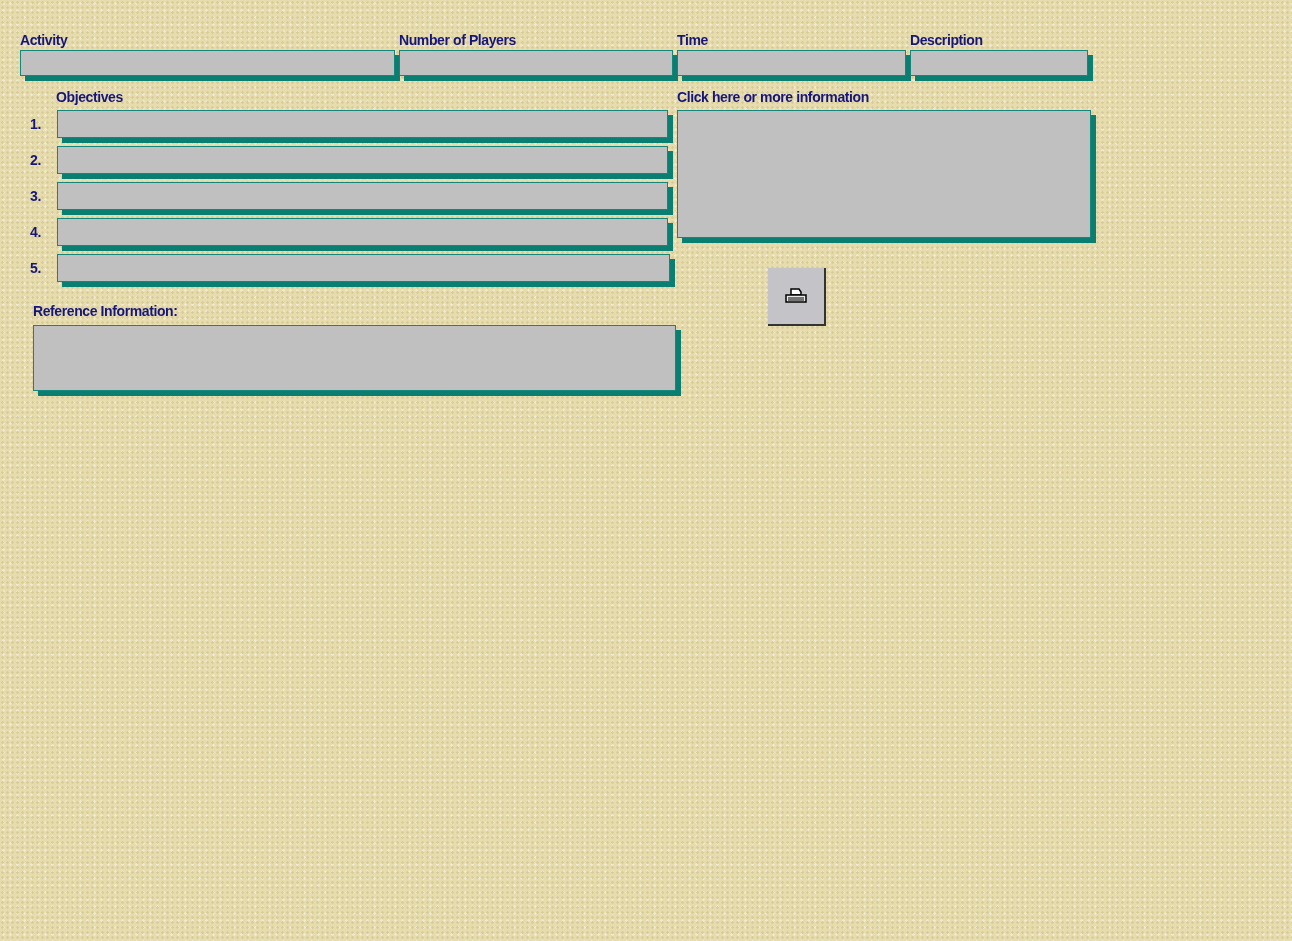 This screenshot has width=1292, height=941. I want to click on row-number: 5., so click(35, 268).